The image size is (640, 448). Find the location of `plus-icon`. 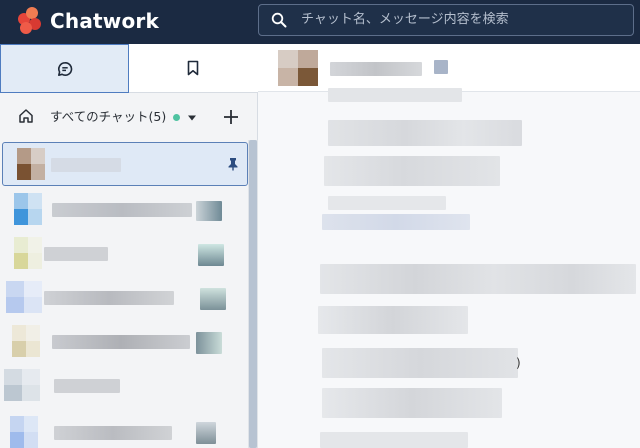

plus-icon is located at coordinates (231, 117).